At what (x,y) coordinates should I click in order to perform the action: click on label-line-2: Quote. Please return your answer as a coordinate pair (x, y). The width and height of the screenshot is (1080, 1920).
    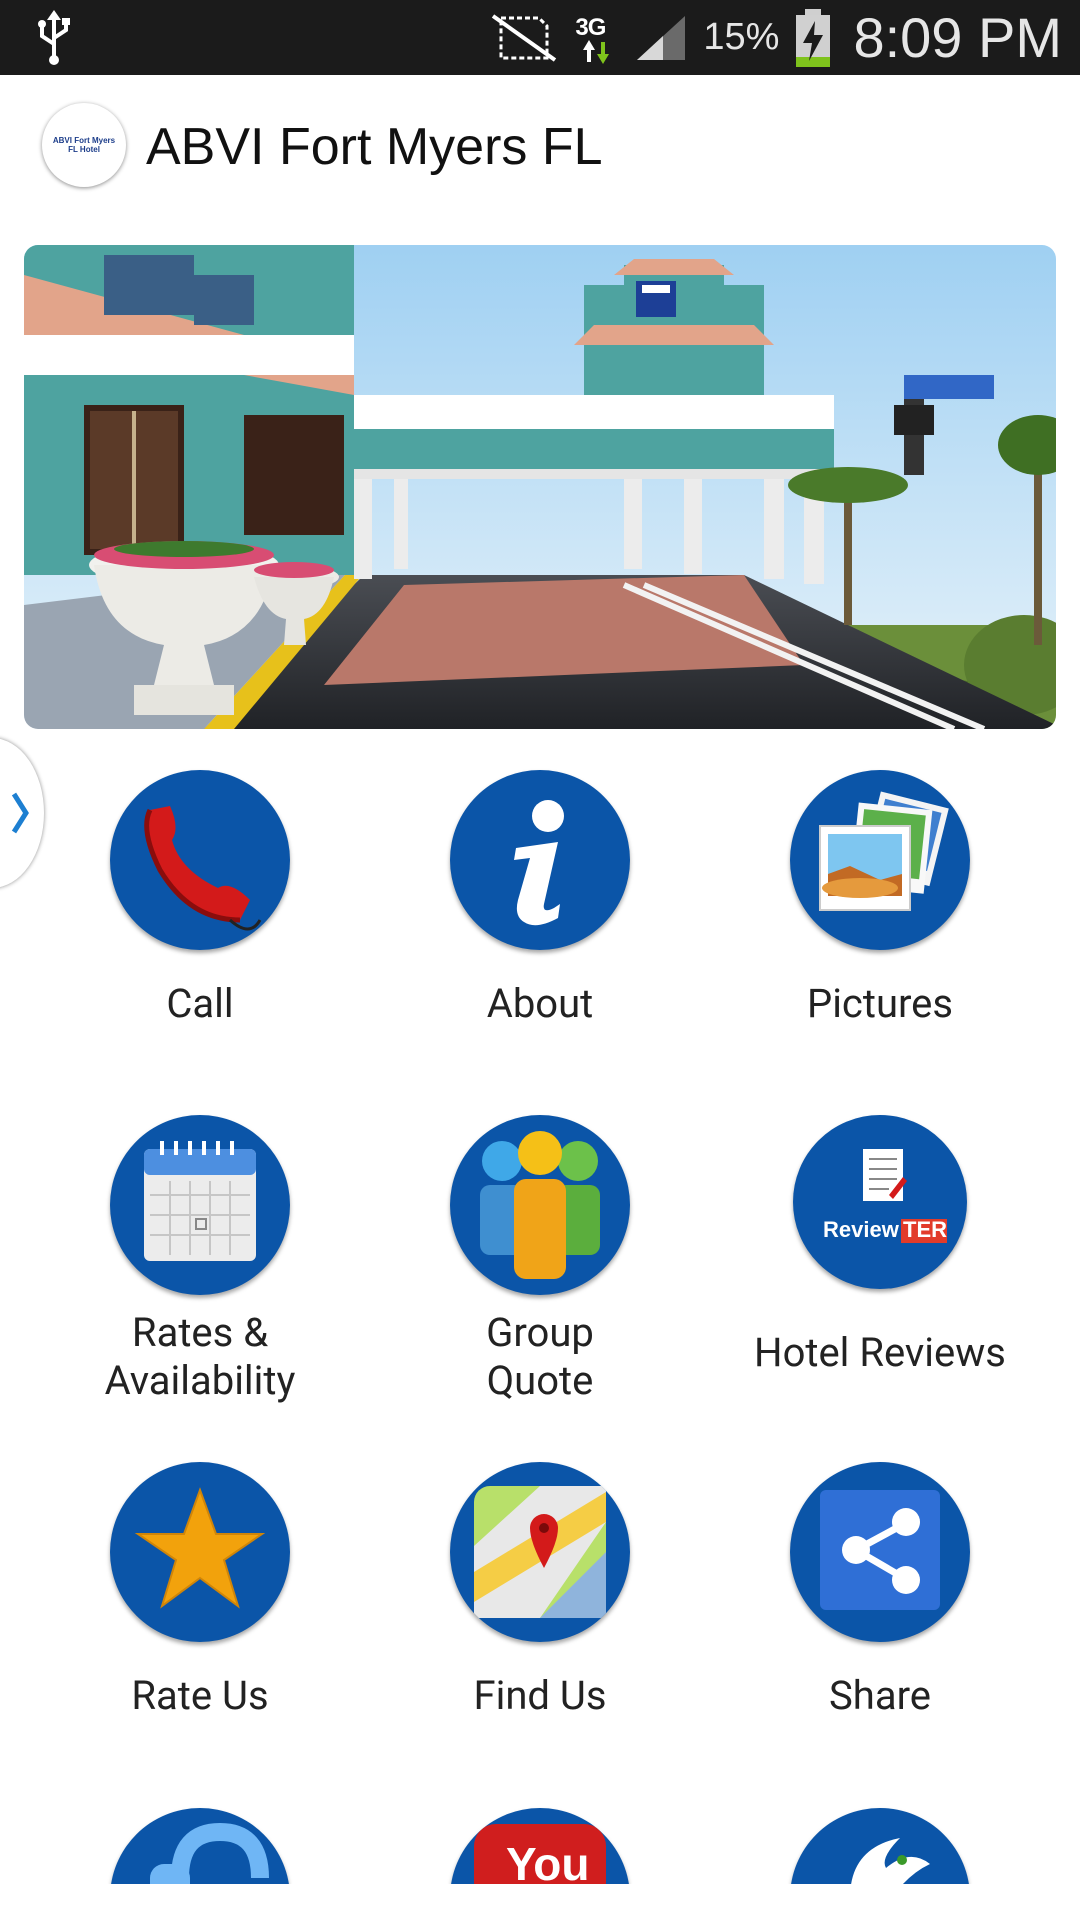
    Looking at the image, I should click on (540, 1380).